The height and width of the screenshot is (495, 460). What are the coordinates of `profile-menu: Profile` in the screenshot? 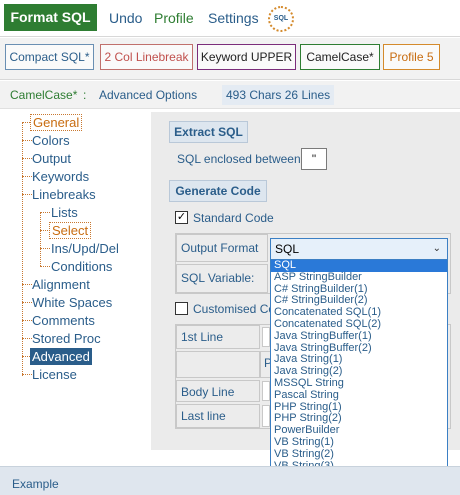 It's located at (174, 18).